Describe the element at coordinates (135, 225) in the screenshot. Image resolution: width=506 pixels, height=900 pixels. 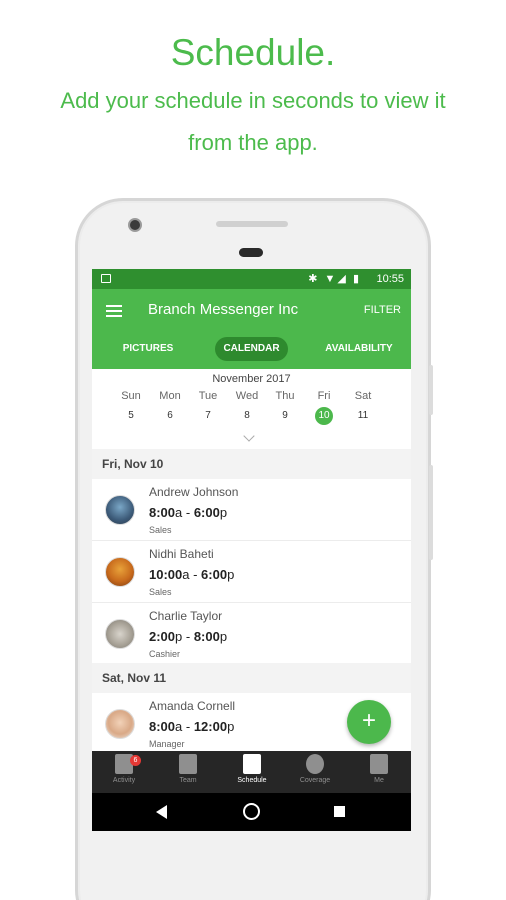
I see `front-camera-icon` at that location.